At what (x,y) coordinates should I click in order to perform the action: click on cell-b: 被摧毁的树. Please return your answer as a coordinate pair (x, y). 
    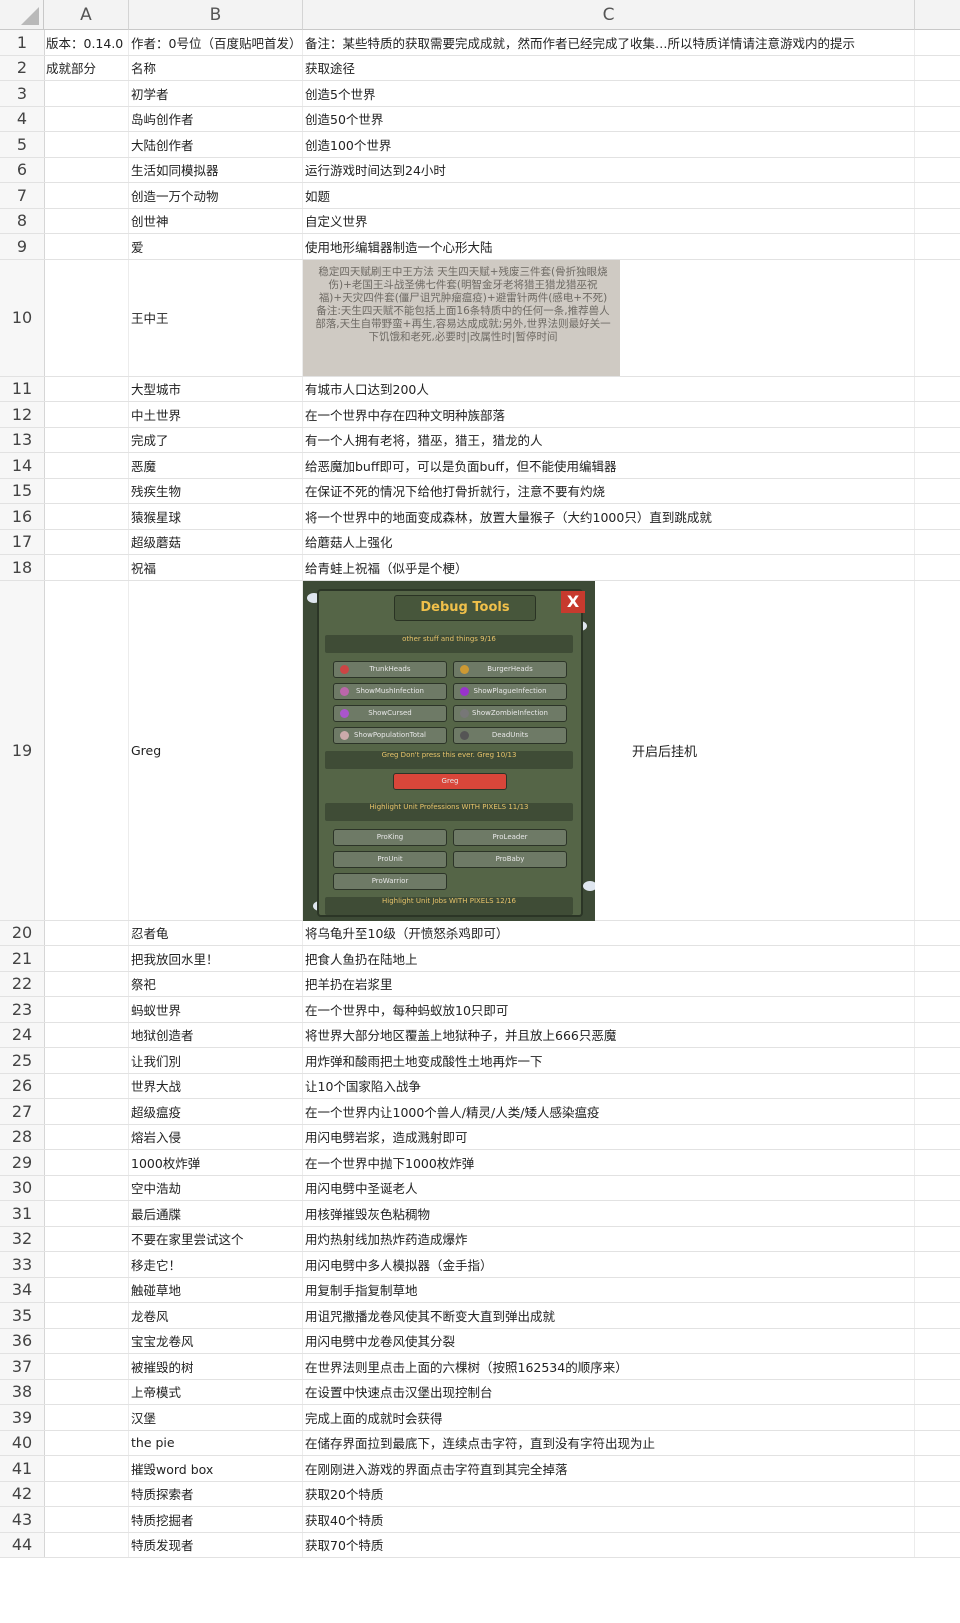
    Looking at the image, I should click on (216, 1366).